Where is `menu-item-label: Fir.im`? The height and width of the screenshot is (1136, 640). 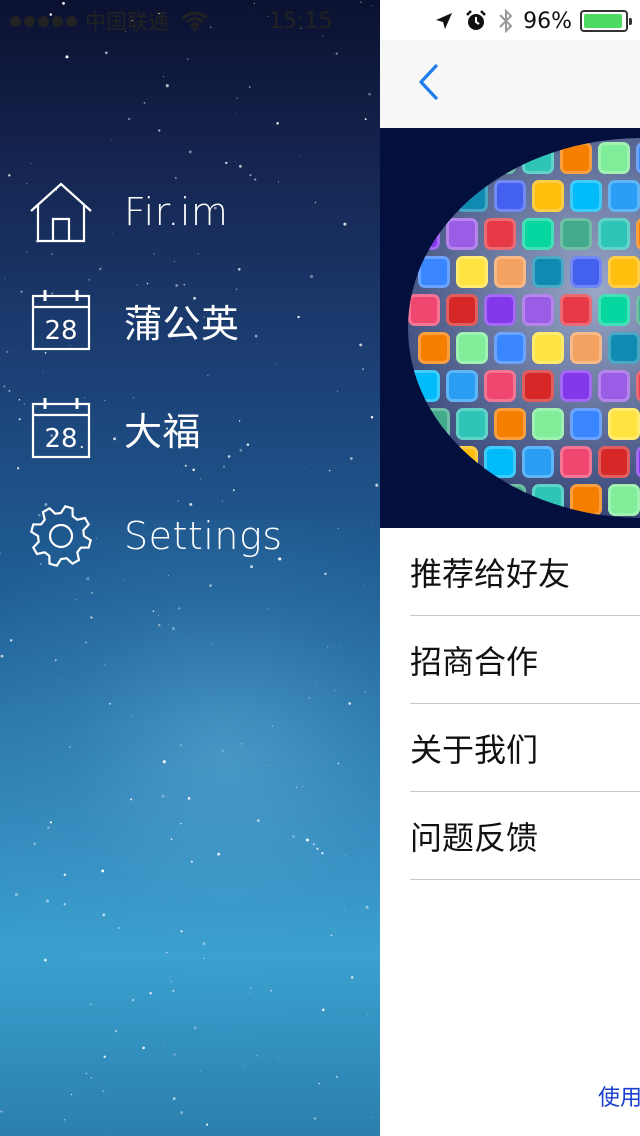
menu-item-label: Fir.im is located at coordinates (176, 212).